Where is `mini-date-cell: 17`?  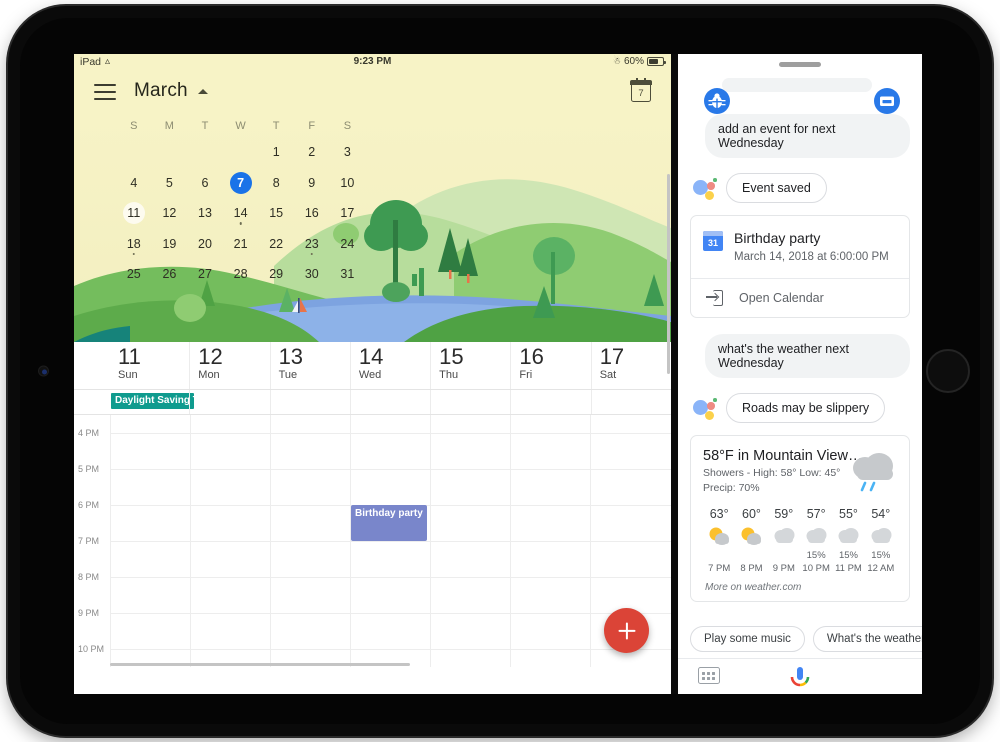 mini-date-cell: 17 is located at coordinates (348, 214).